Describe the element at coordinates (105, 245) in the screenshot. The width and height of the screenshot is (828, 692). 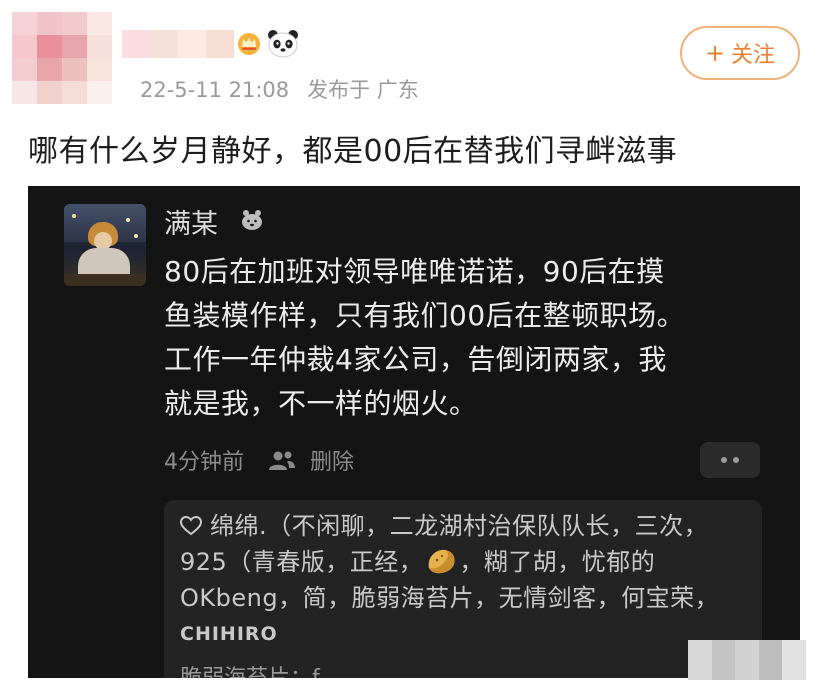
I see `commenter-avatar` at that location.